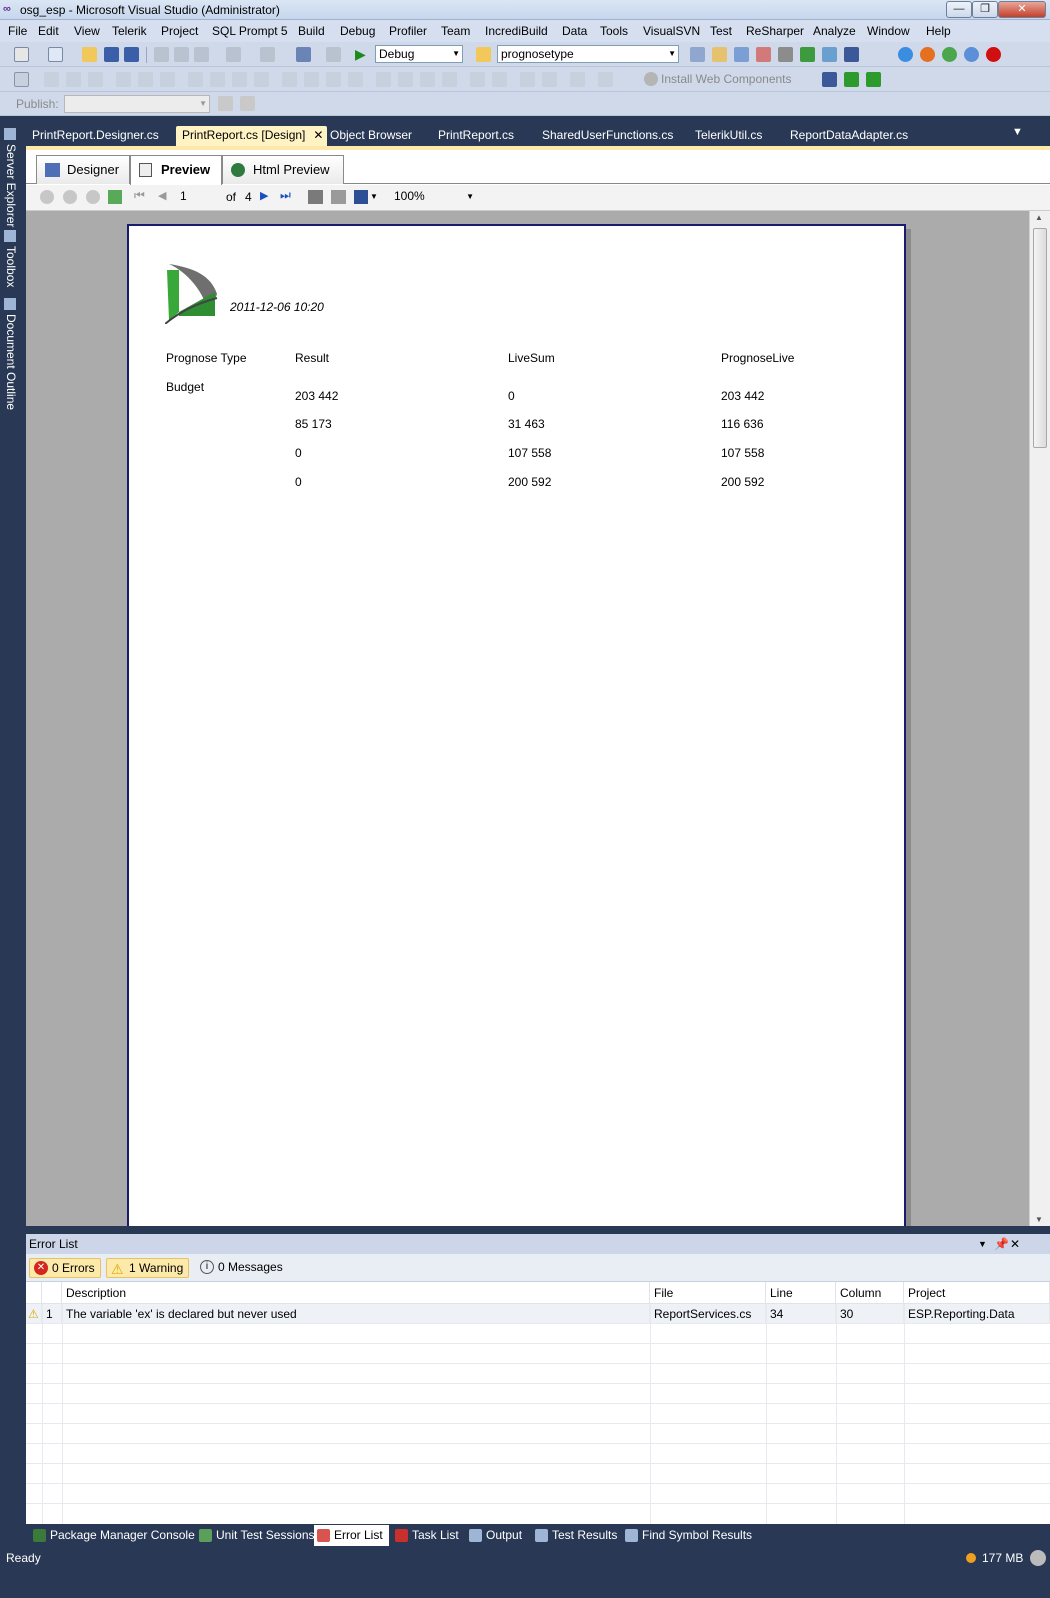 Image resolution: width=1050 pixels, height=1598 pixels. Describe the element at coordinates (408, 31) in the screenshot. I see `menu-profiler: Profiler` at that location.